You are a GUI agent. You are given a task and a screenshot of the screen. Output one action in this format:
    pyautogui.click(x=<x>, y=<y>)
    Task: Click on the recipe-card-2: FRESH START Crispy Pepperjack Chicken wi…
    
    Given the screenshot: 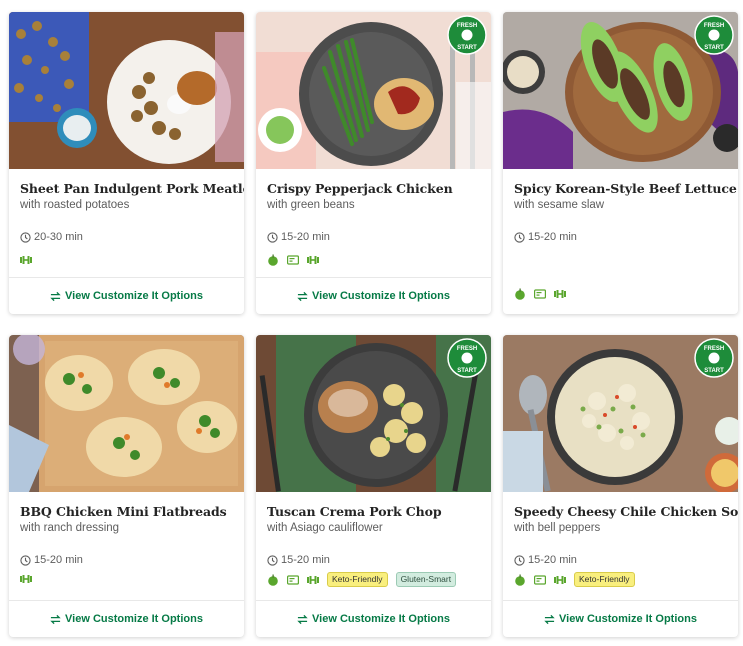 What is the action you would take?
    pyautogui.click(x=373, y=163)
    